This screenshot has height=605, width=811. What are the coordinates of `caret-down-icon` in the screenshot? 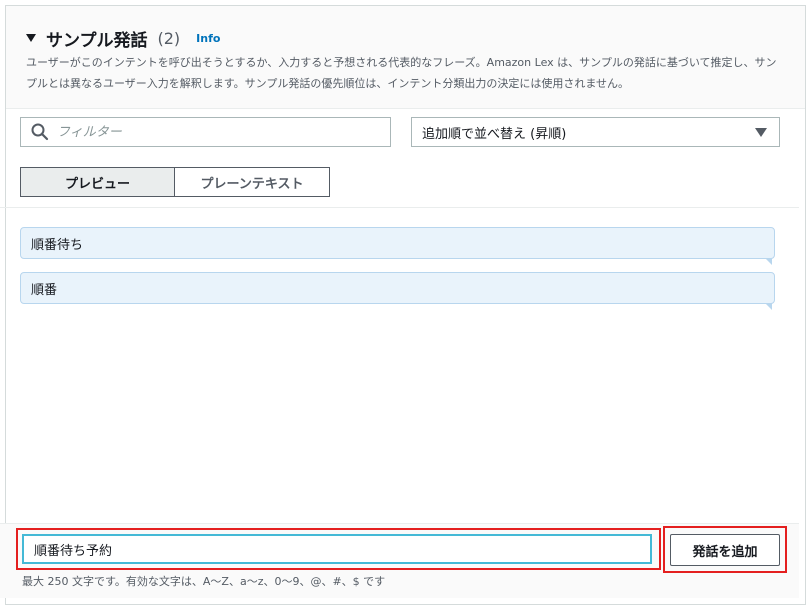 It's located at (31, 38).